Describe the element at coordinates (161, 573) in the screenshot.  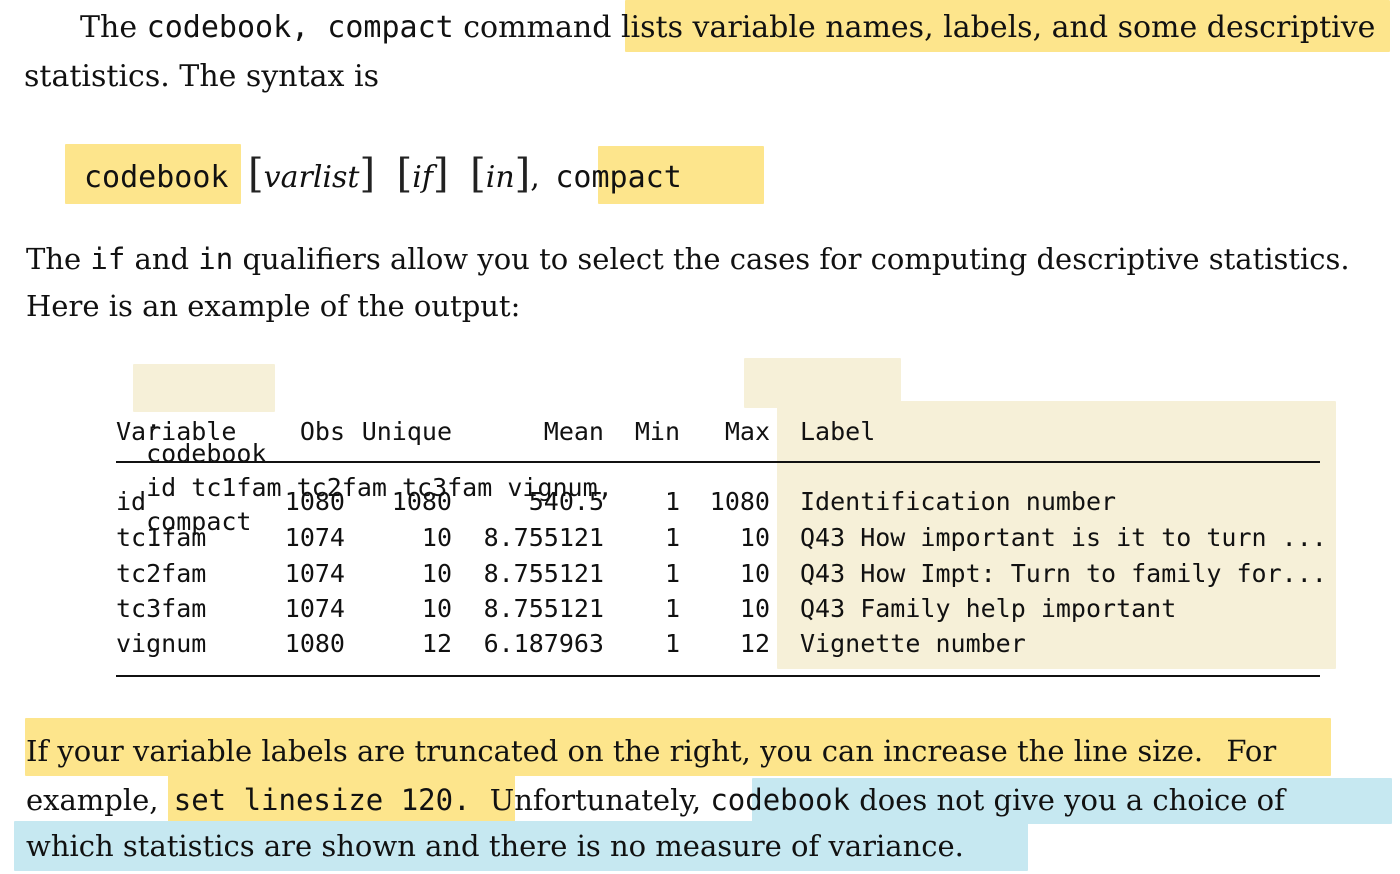
I see `row-variable: tc2fam` at that location.